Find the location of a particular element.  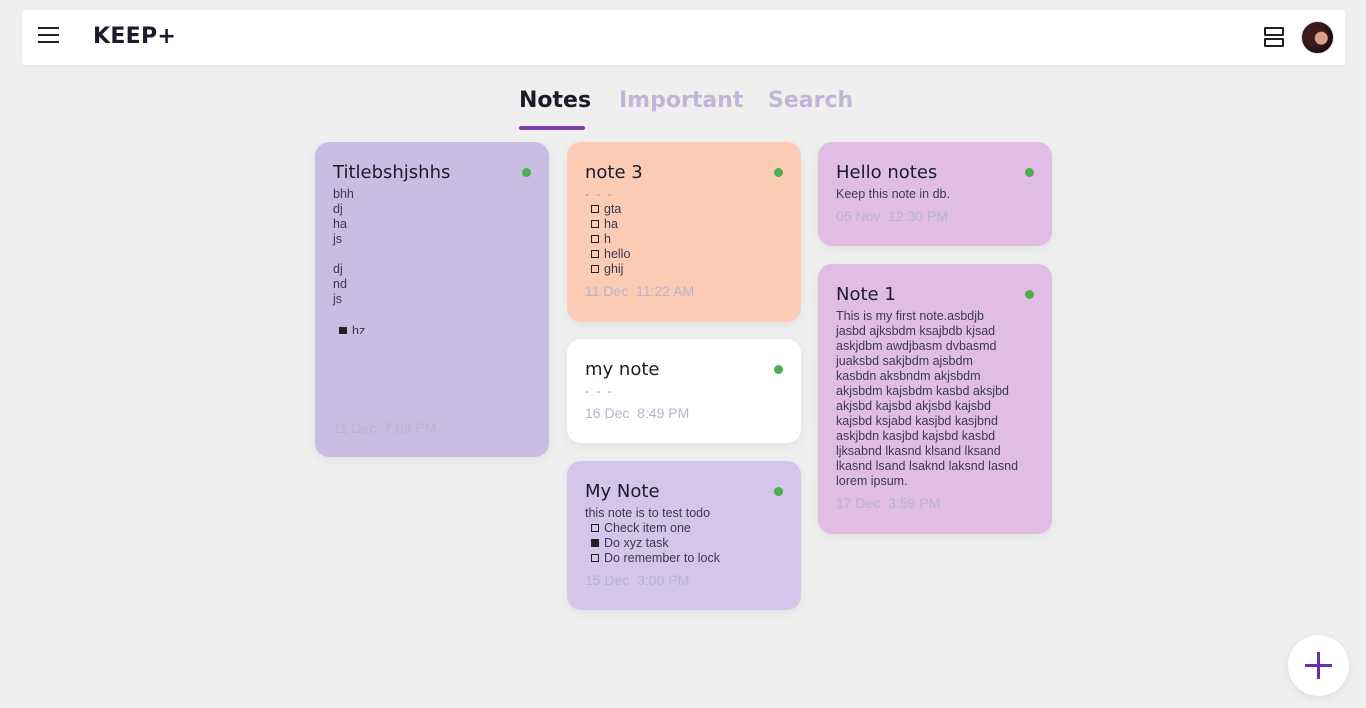

checklist-item: gta is located at coordinates (684, 209).